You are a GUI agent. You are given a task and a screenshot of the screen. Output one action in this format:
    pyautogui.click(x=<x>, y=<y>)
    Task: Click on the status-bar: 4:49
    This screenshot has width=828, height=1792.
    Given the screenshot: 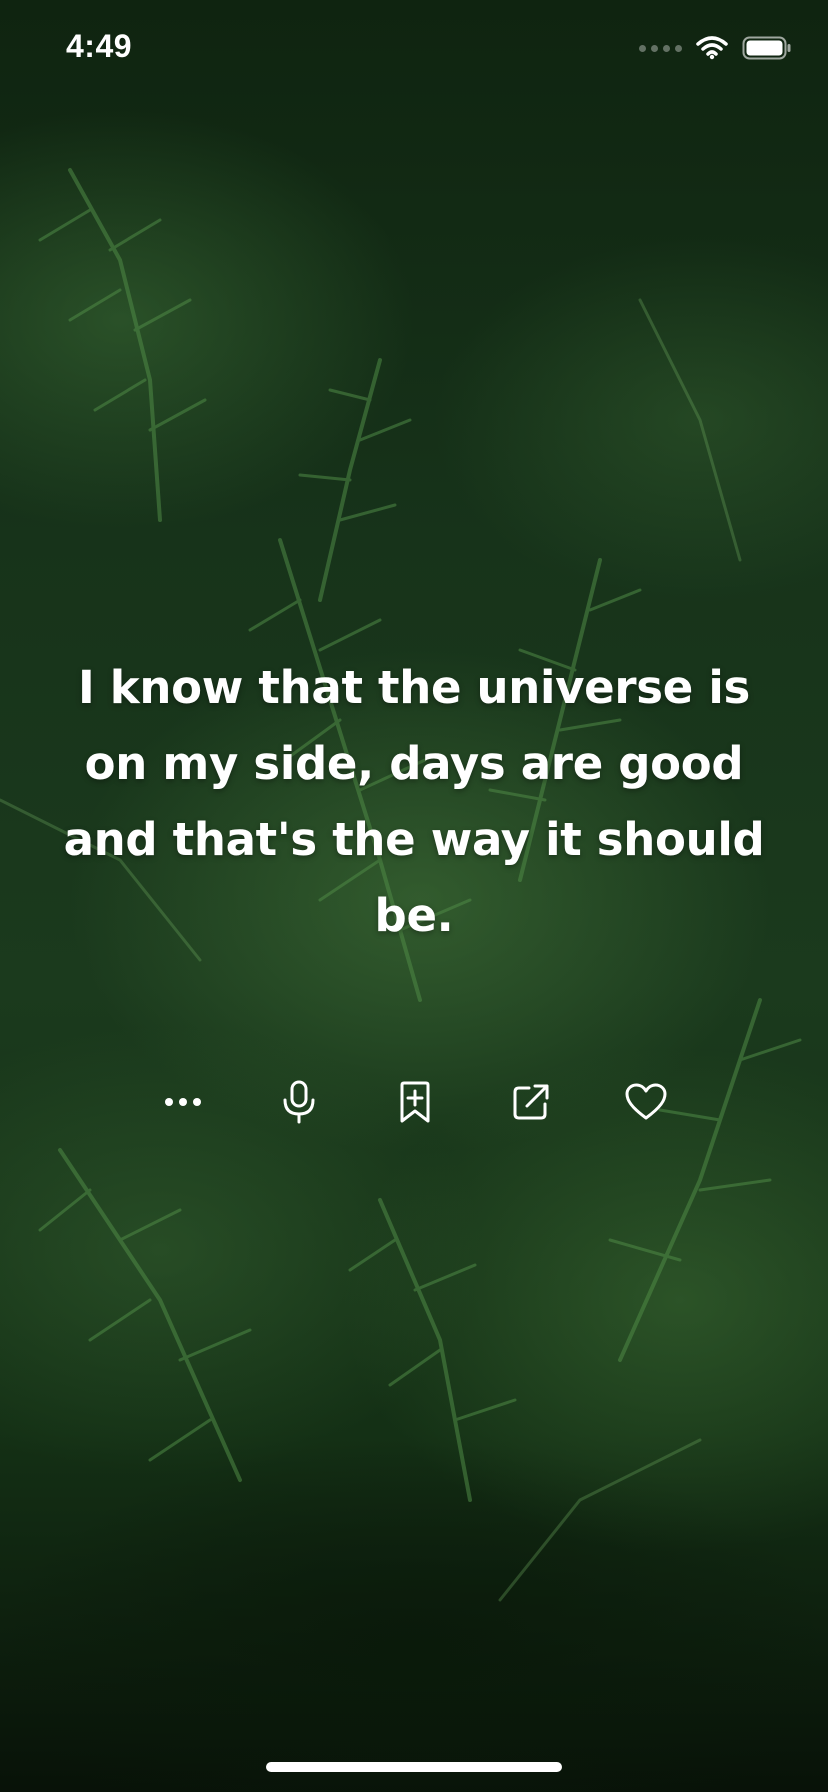 What is the action you would take?
    pyautogui.click(x=414, y=50)
    